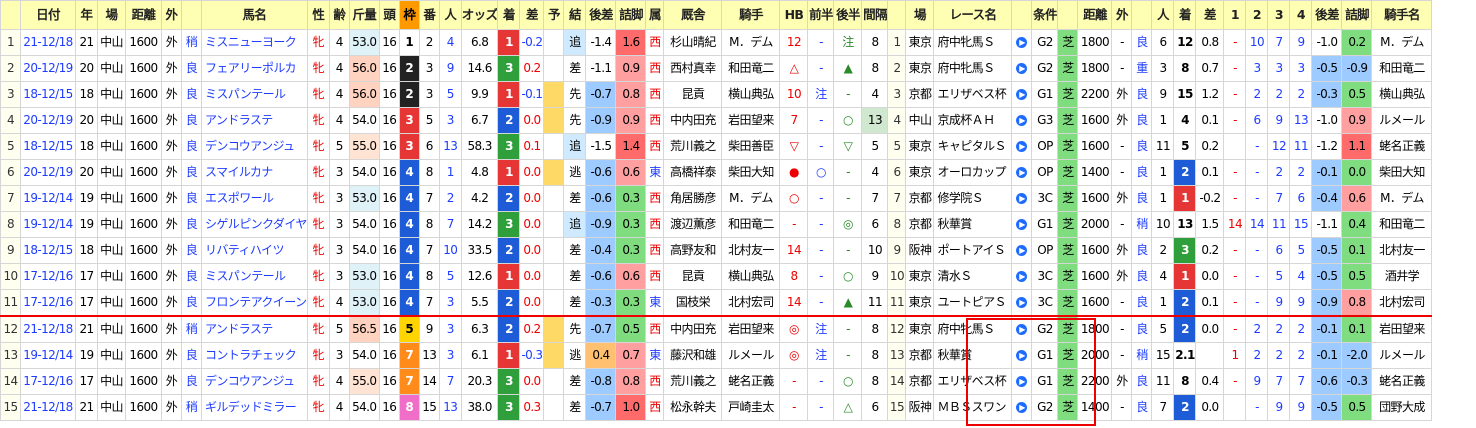 This screenshot has width=1476, height=428. What do you see at coordinates (973, 407) in the screenshot?
I see `prev-race-link: ＭＢＳスワン` at bounding box center [973, 407].